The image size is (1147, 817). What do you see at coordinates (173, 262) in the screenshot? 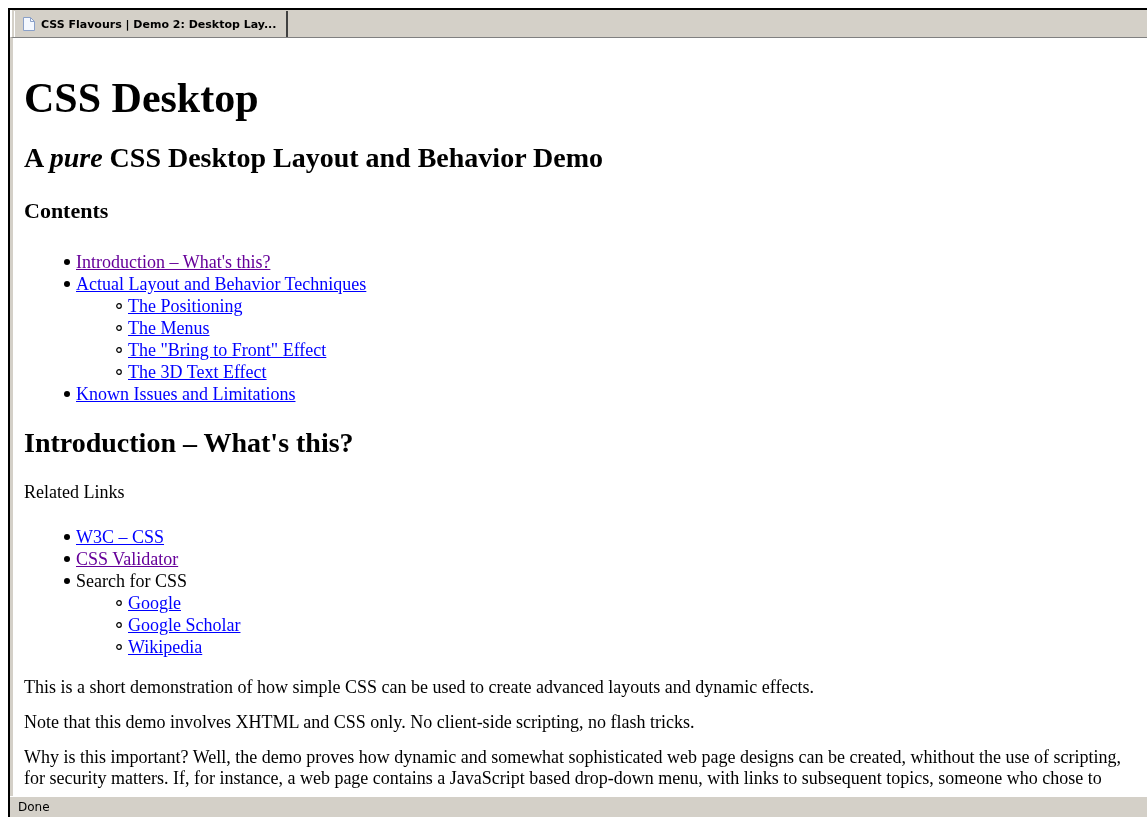
I see `link: Introduction – What's this?` at bounding box center [173, 262].